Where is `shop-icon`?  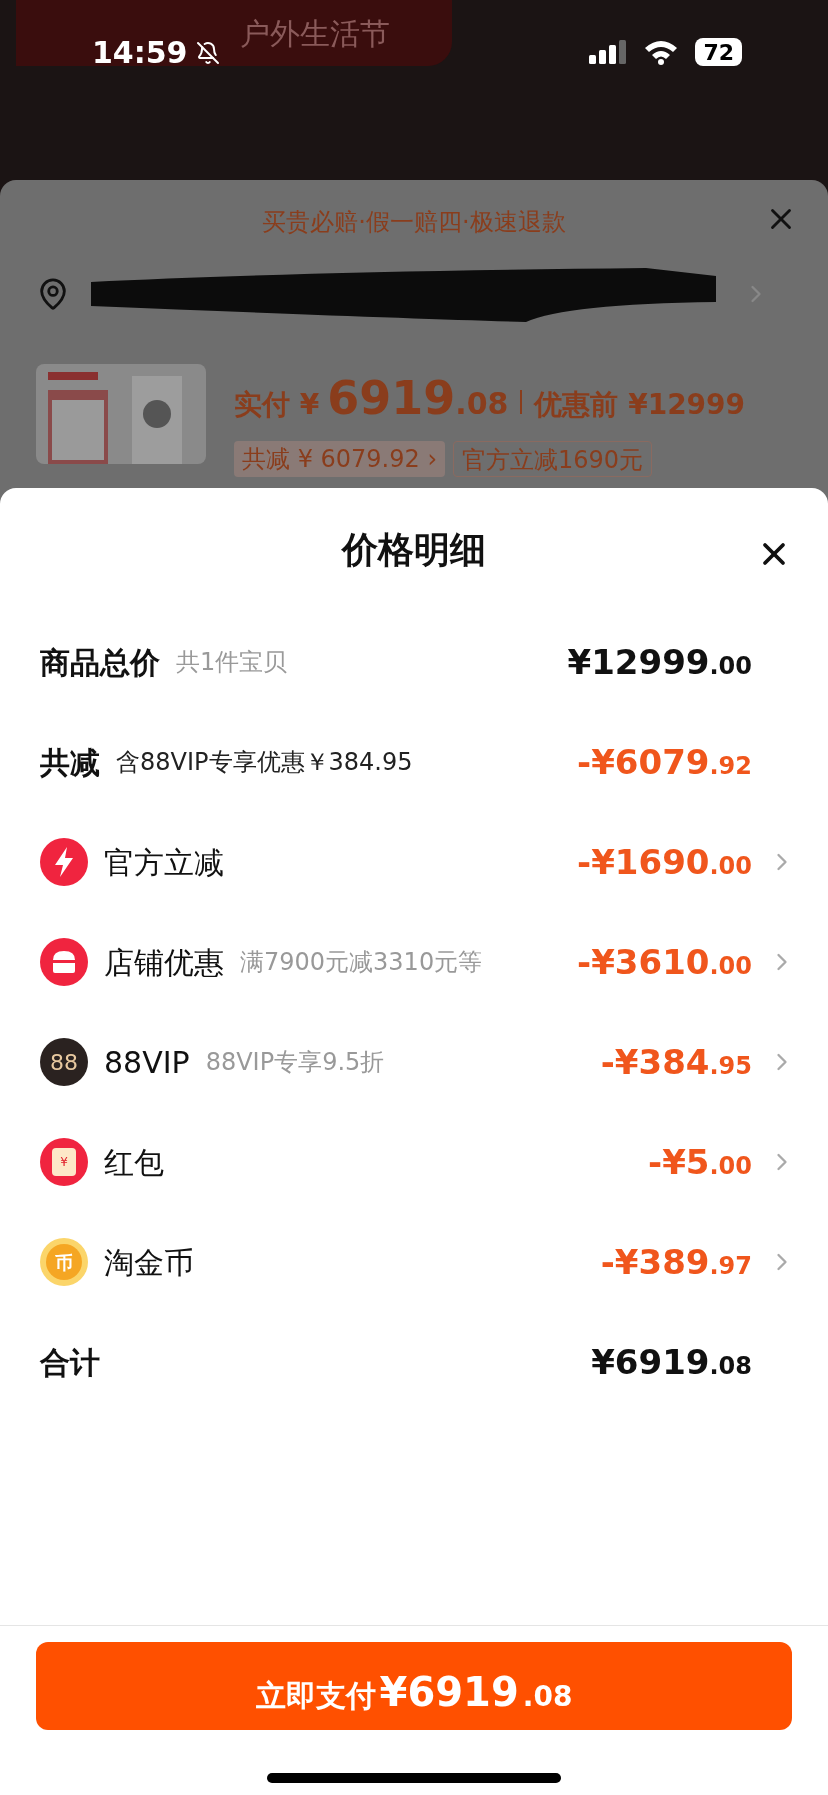 shop-icon is located at coordinates (64, 962).